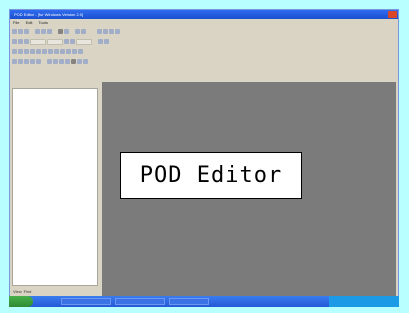  What do you see at coordinates (211, 175) in the screenshot?
I see `pod-editor-label: POD Editor` at bounding box center [211, 175].